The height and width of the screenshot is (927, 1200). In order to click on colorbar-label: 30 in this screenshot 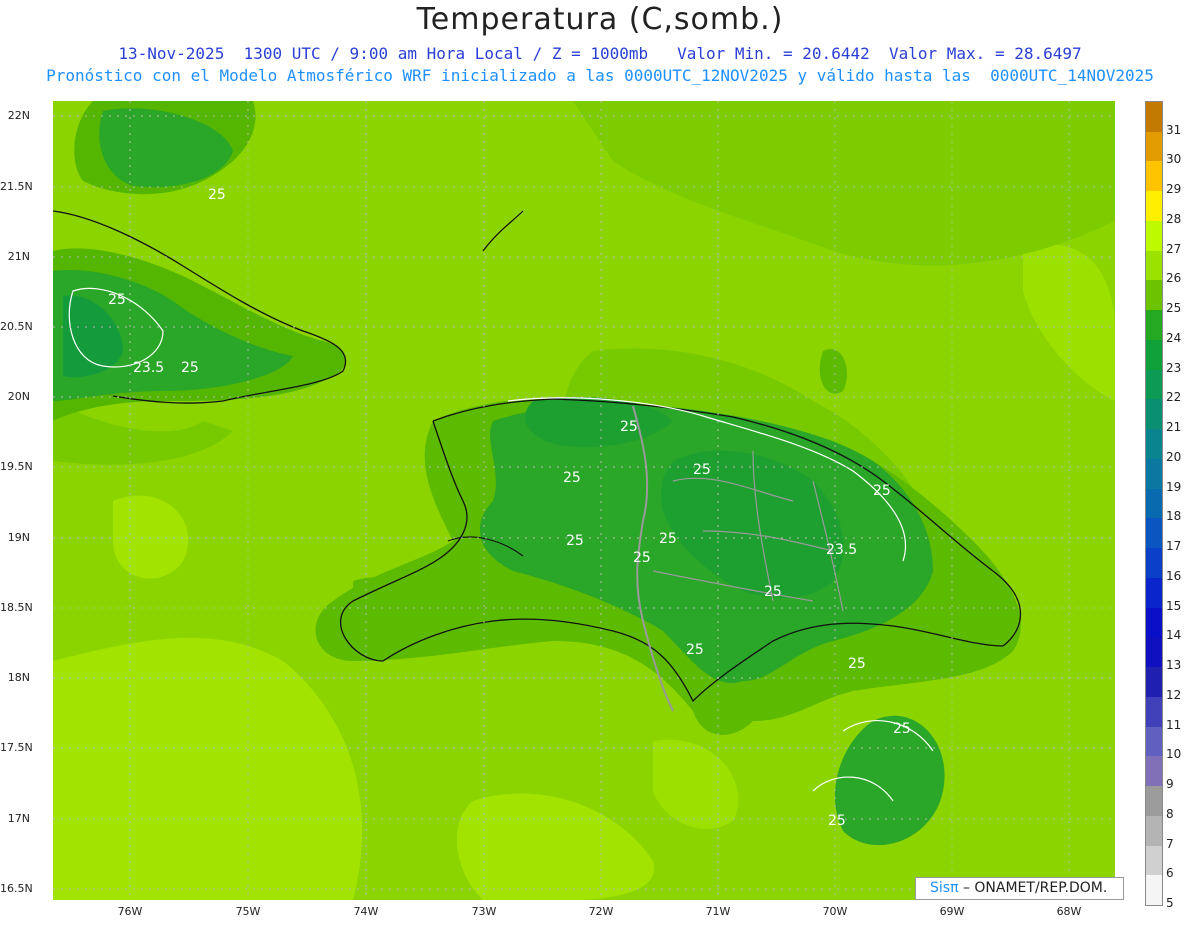, I will do `click(1174, 159)`.